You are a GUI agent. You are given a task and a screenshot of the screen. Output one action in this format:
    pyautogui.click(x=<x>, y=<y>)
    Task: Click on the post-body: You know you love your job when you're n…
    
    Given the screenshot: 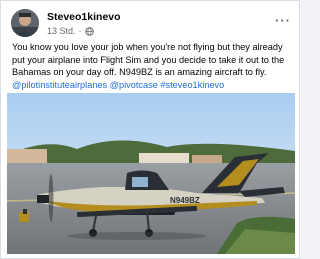 What is the action you would take?
    pyautogui.click(x=148, y=60)
    